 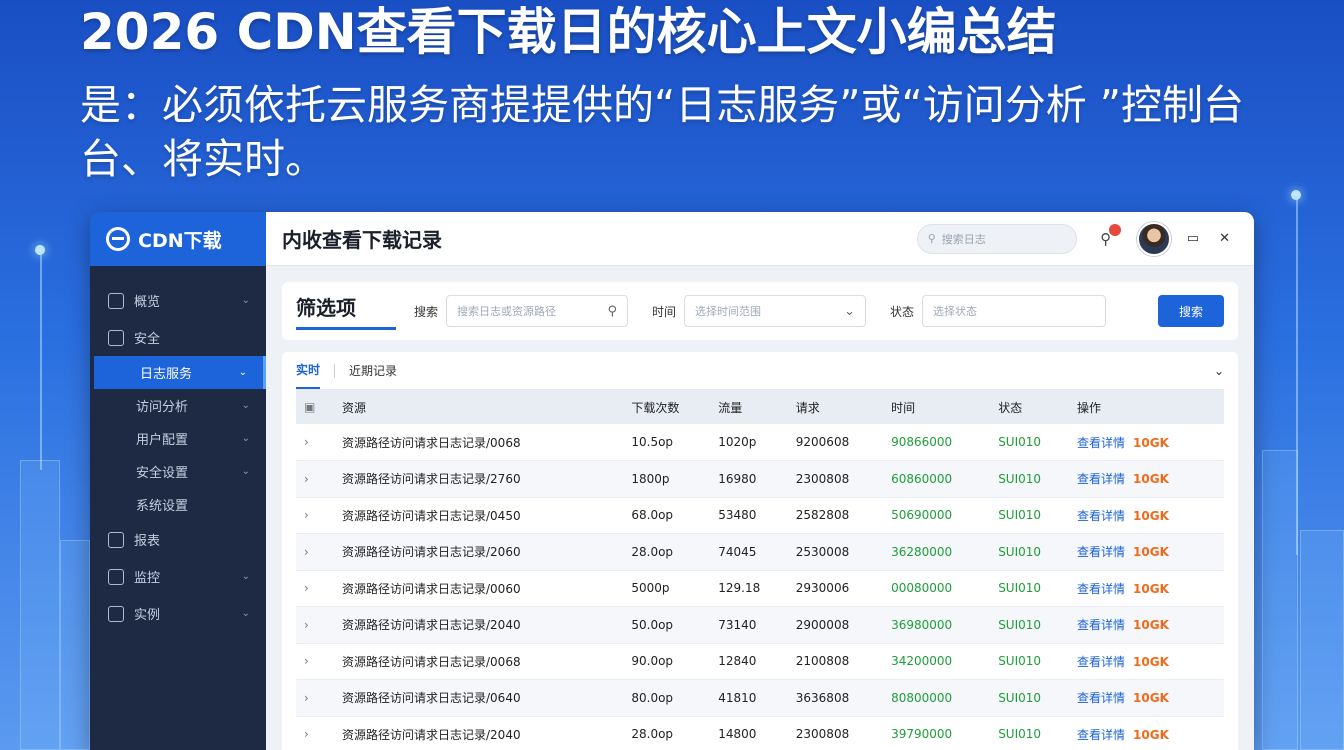 What do you see at coordinates (937, 588) in the screenshot?
I see `table-cell: 00080000` at bounding box center [937, 588].